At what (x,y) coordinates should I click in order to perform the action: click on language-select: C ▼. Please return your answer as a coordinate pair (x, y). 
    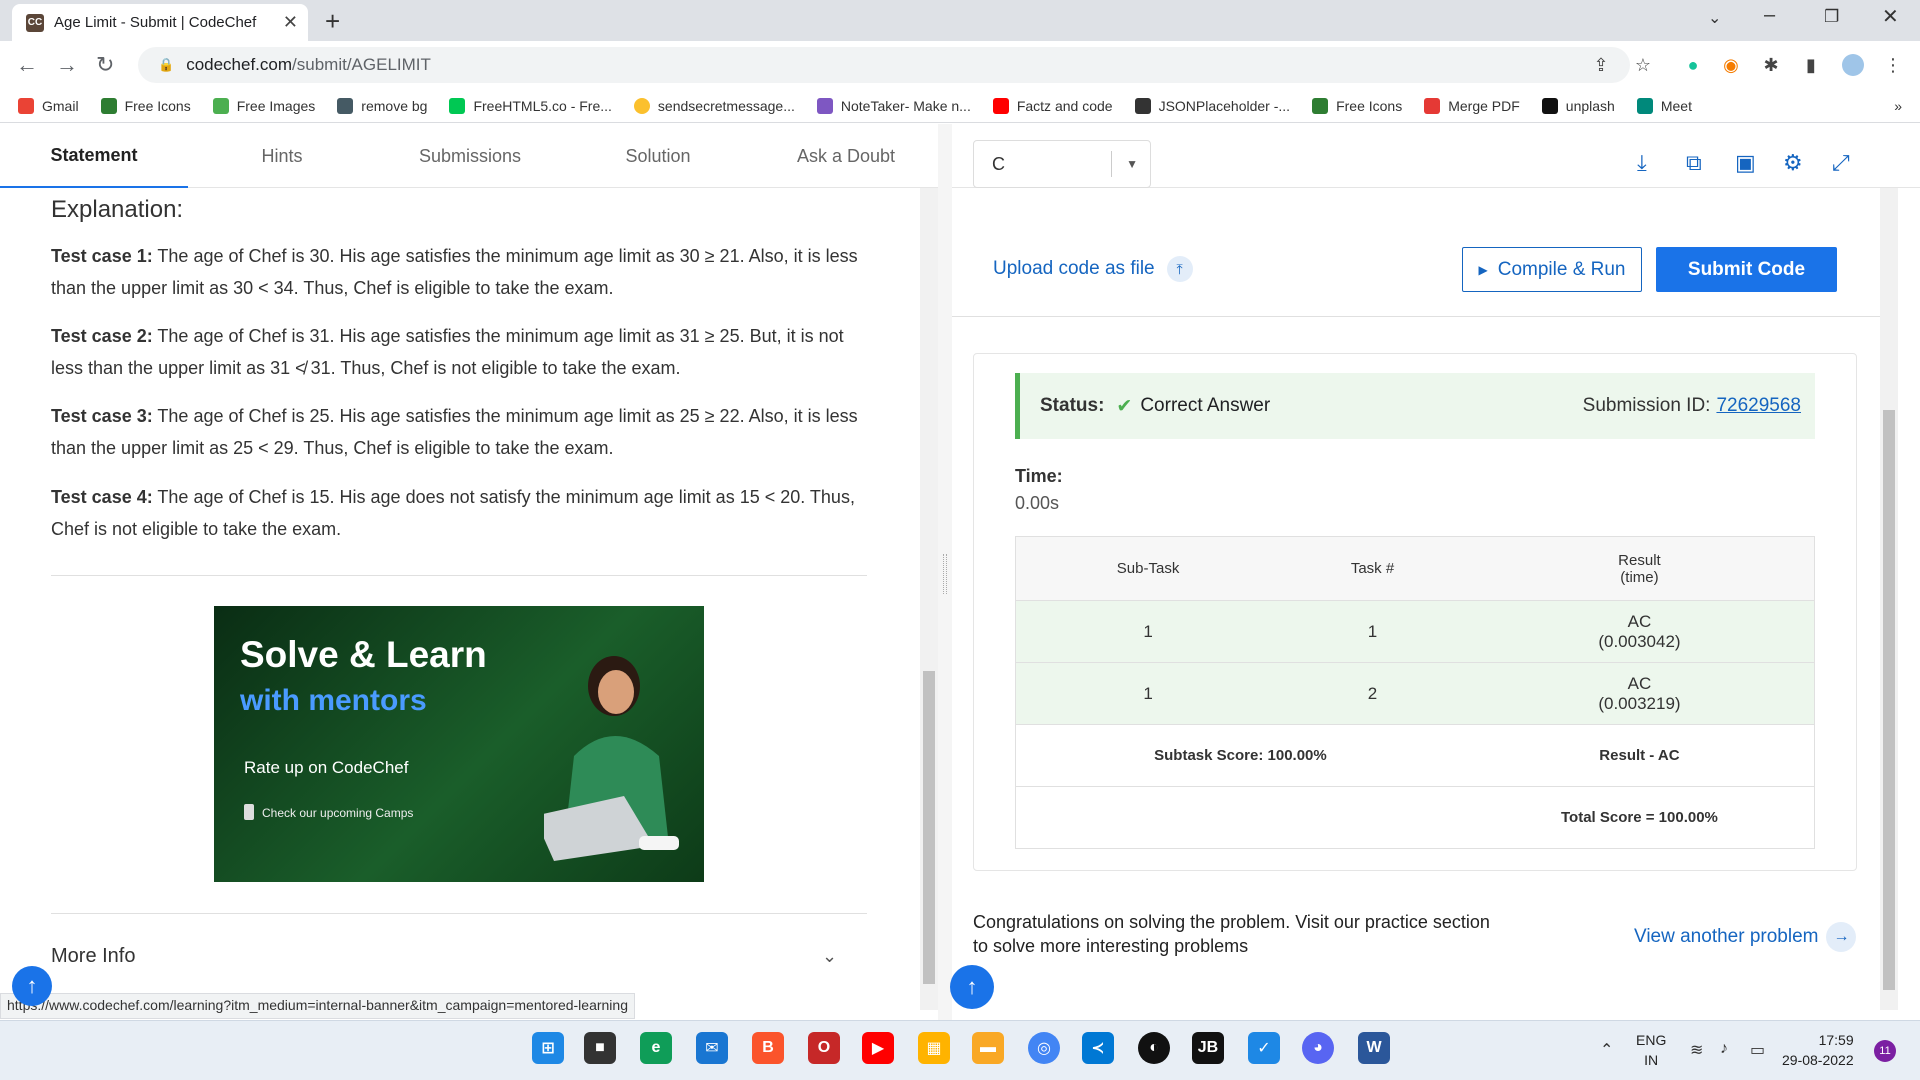
    Looking at the image, I should click on (1062, 164).